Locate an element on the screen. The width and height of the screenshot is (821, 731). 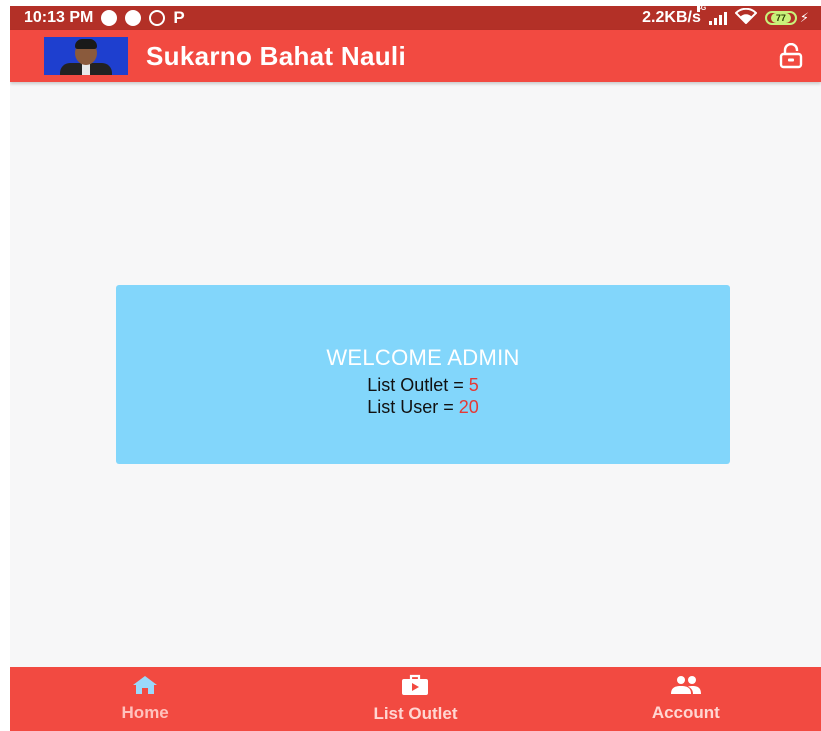
home-icon is located at coordinates (145, 685).